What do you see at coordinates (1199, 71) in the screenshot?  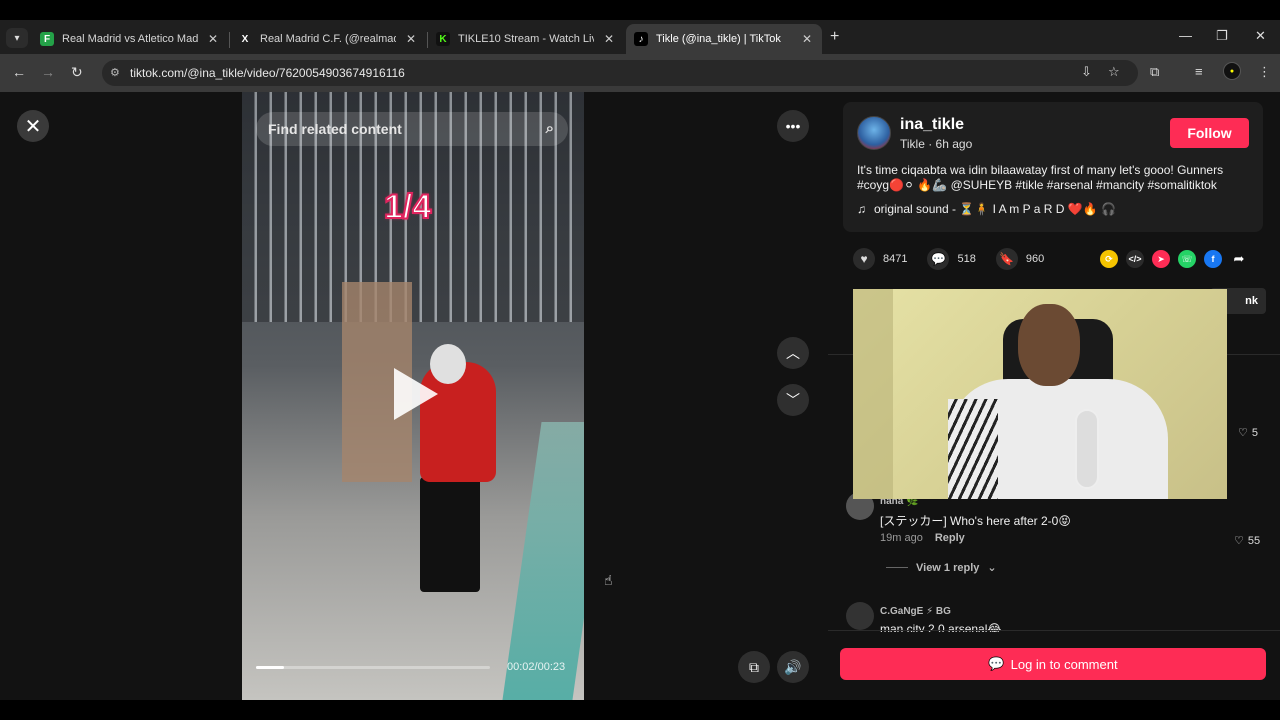 I see `media-control-icon: ≡` at bounding box center [1199, 71].